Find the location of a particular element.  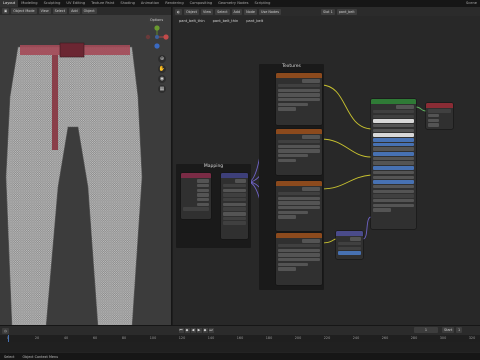

scale-y is located at coordinates (234, 223).